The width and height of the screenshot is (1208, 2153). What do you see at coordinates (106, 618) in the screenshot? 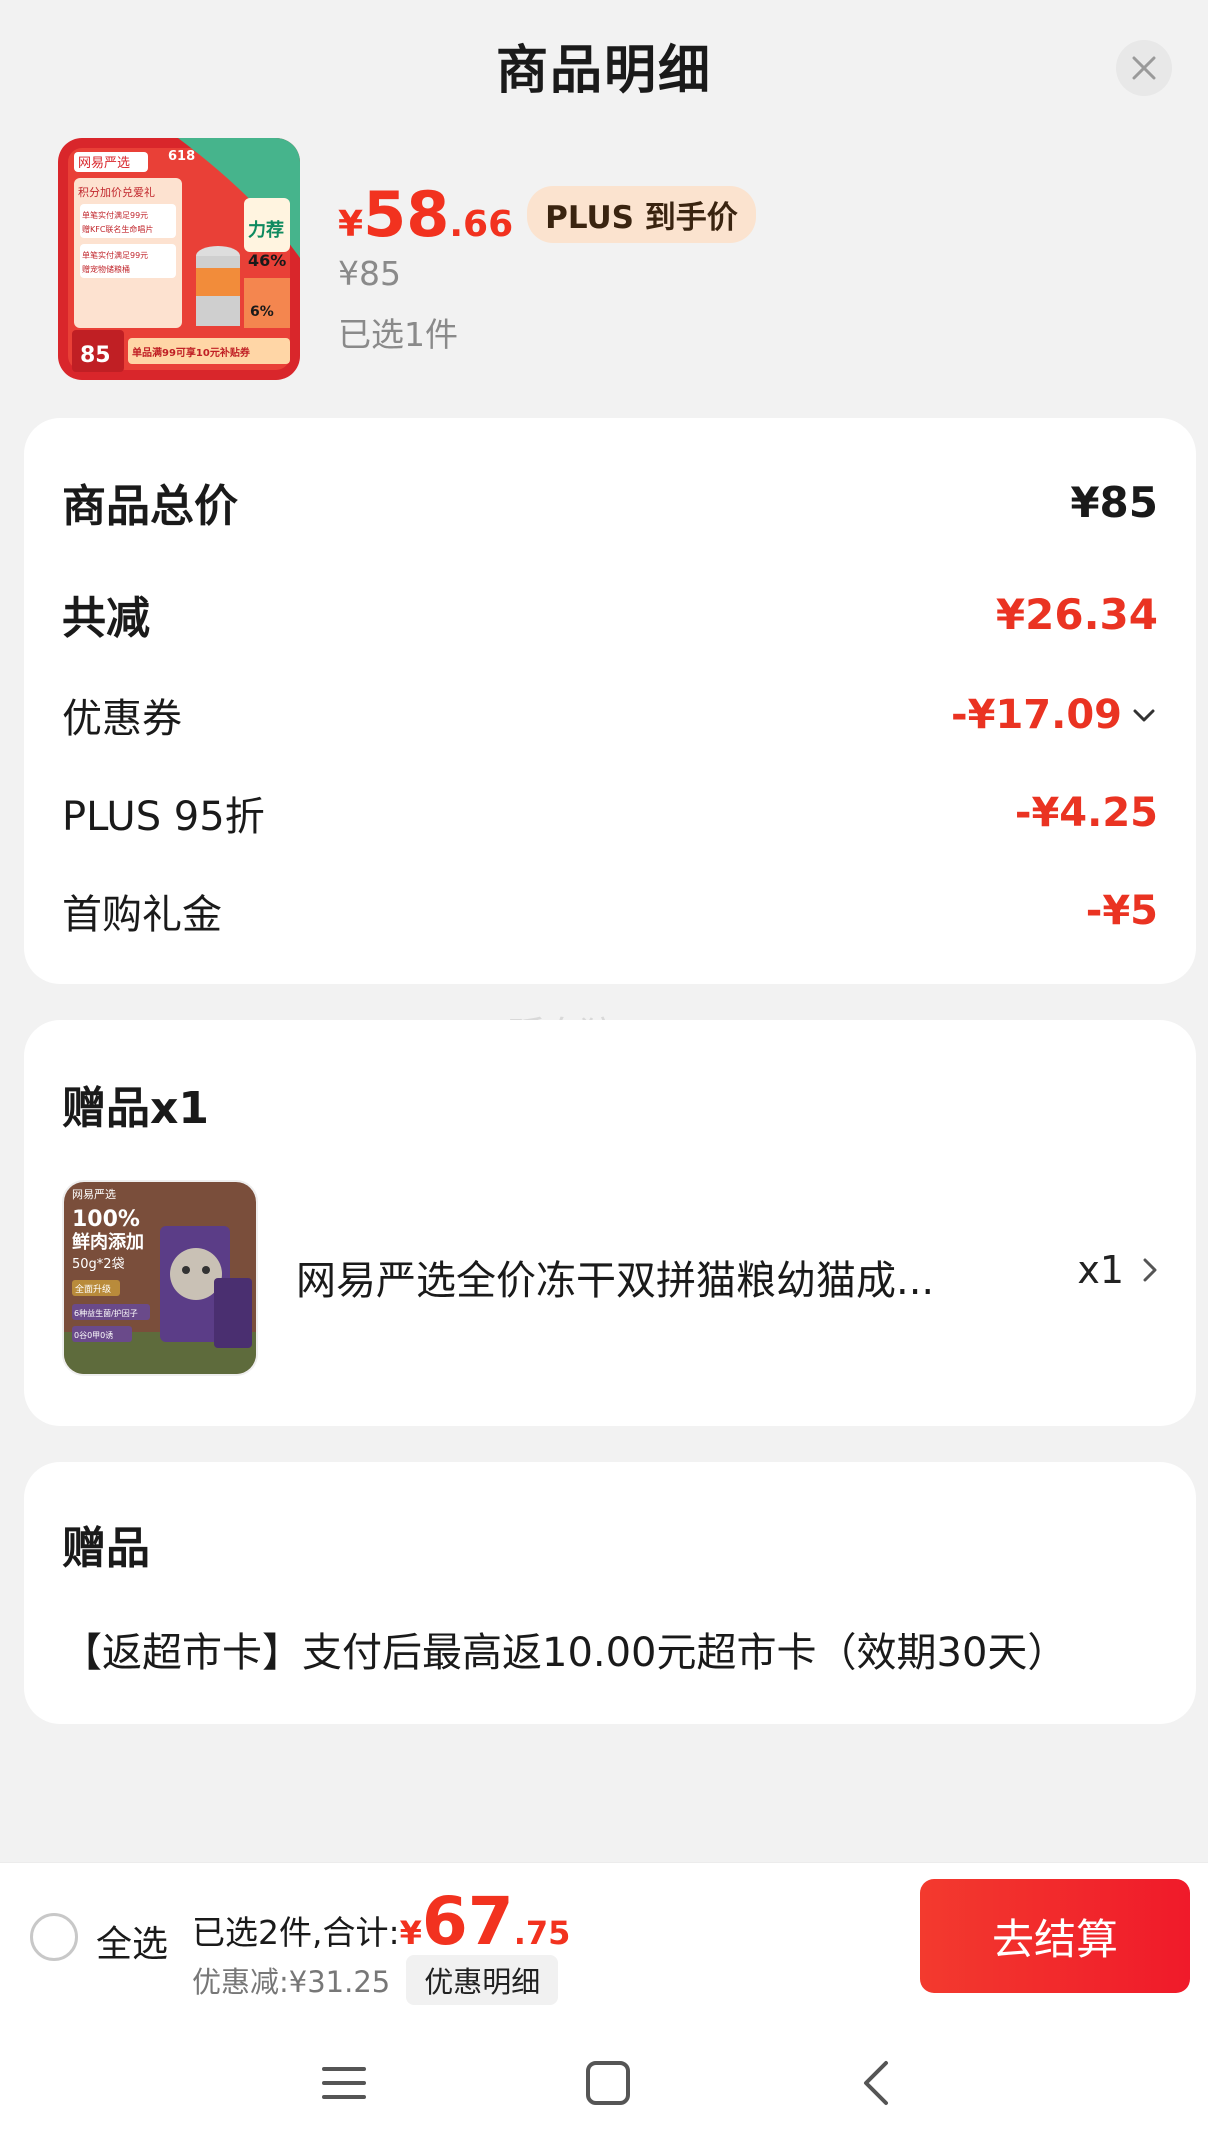
I see `total-reduction-label: 共减` at bounding box center [106, 618].